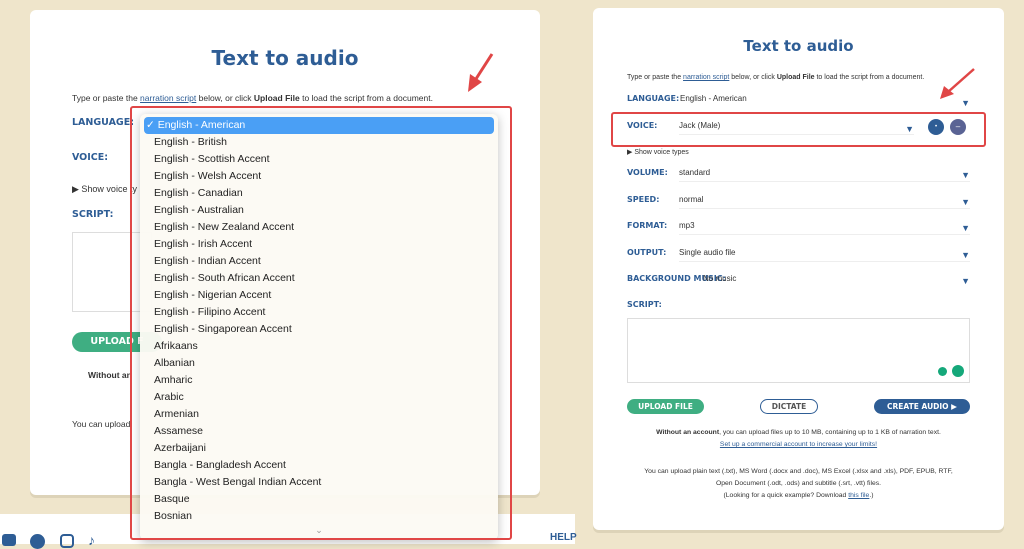 The image size is (1024, 549). Describe the element at coordinates (720, 278) in the screenshot. I see `field-value: No music` at that location.